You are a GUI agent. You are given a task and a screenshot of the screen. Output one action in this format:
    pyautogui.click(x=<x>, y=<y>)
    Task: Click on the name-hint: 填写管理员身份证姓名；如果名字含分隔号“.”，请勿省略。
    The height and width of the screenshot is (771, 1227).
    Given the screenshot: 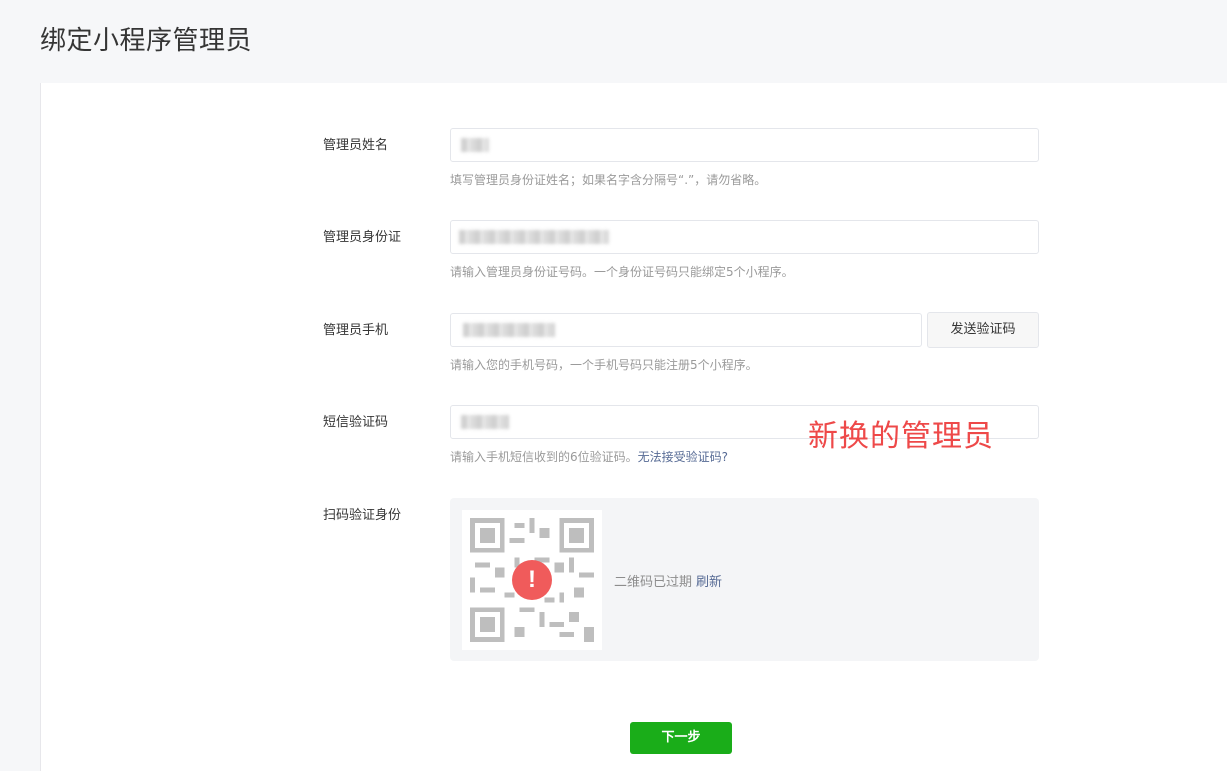 What is the action you would take?
    pyautogui.click(x=608, y=180)
    